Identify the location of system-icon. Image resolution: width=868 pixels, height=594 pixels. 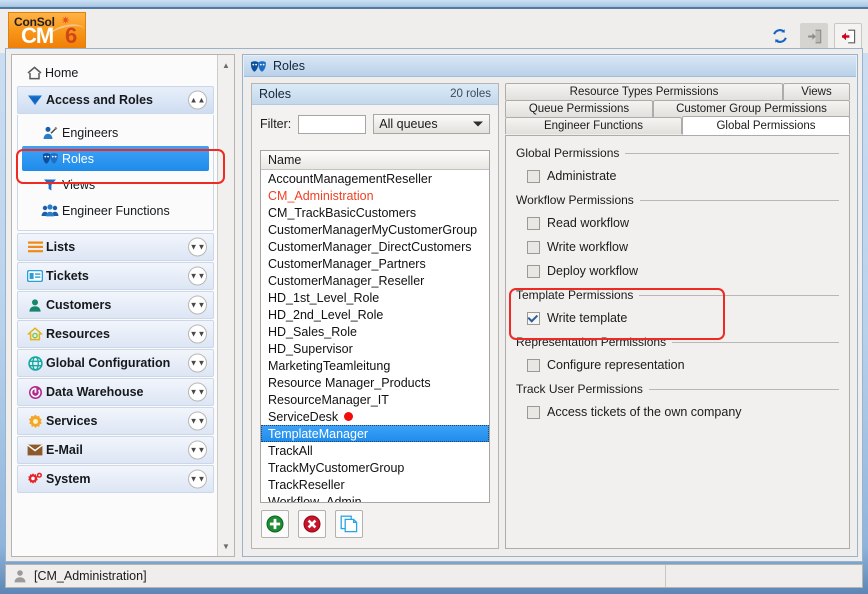
(35, 479).